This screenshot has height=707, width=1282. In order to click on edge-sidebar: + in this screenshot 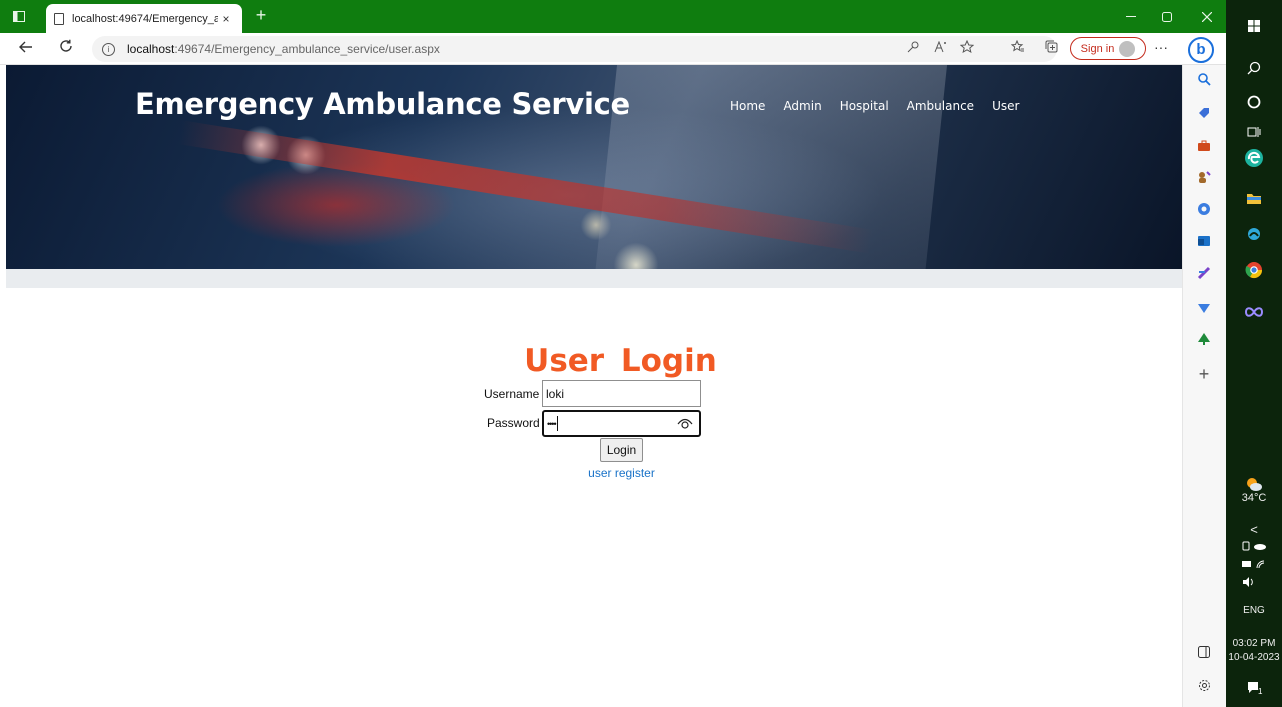, I will do `click(1204, 386)`.